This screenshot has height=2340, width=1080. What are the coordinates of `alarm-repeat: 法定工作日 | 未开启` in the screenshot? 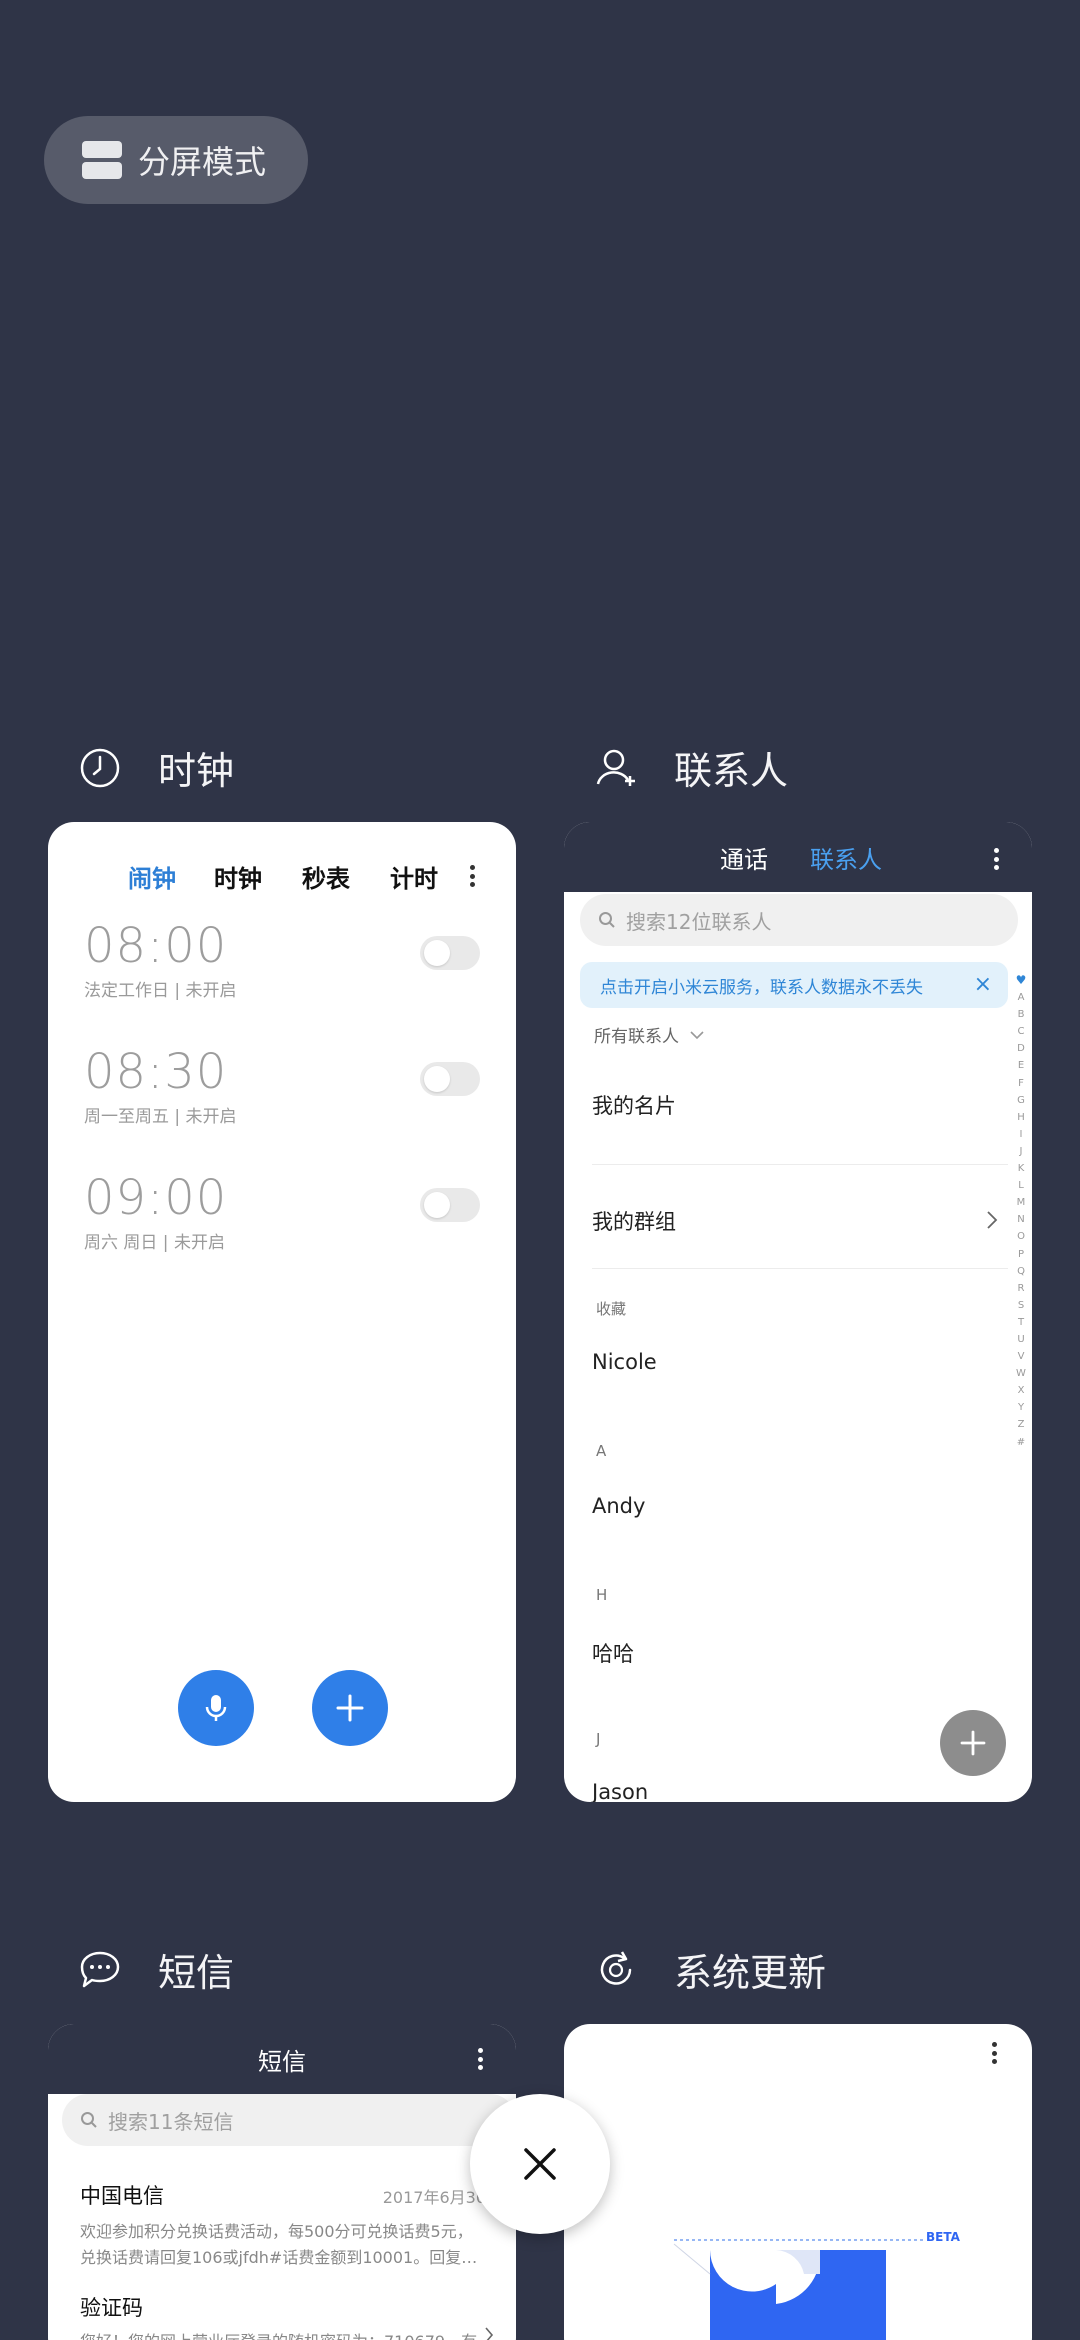 It's located at (160, 991).